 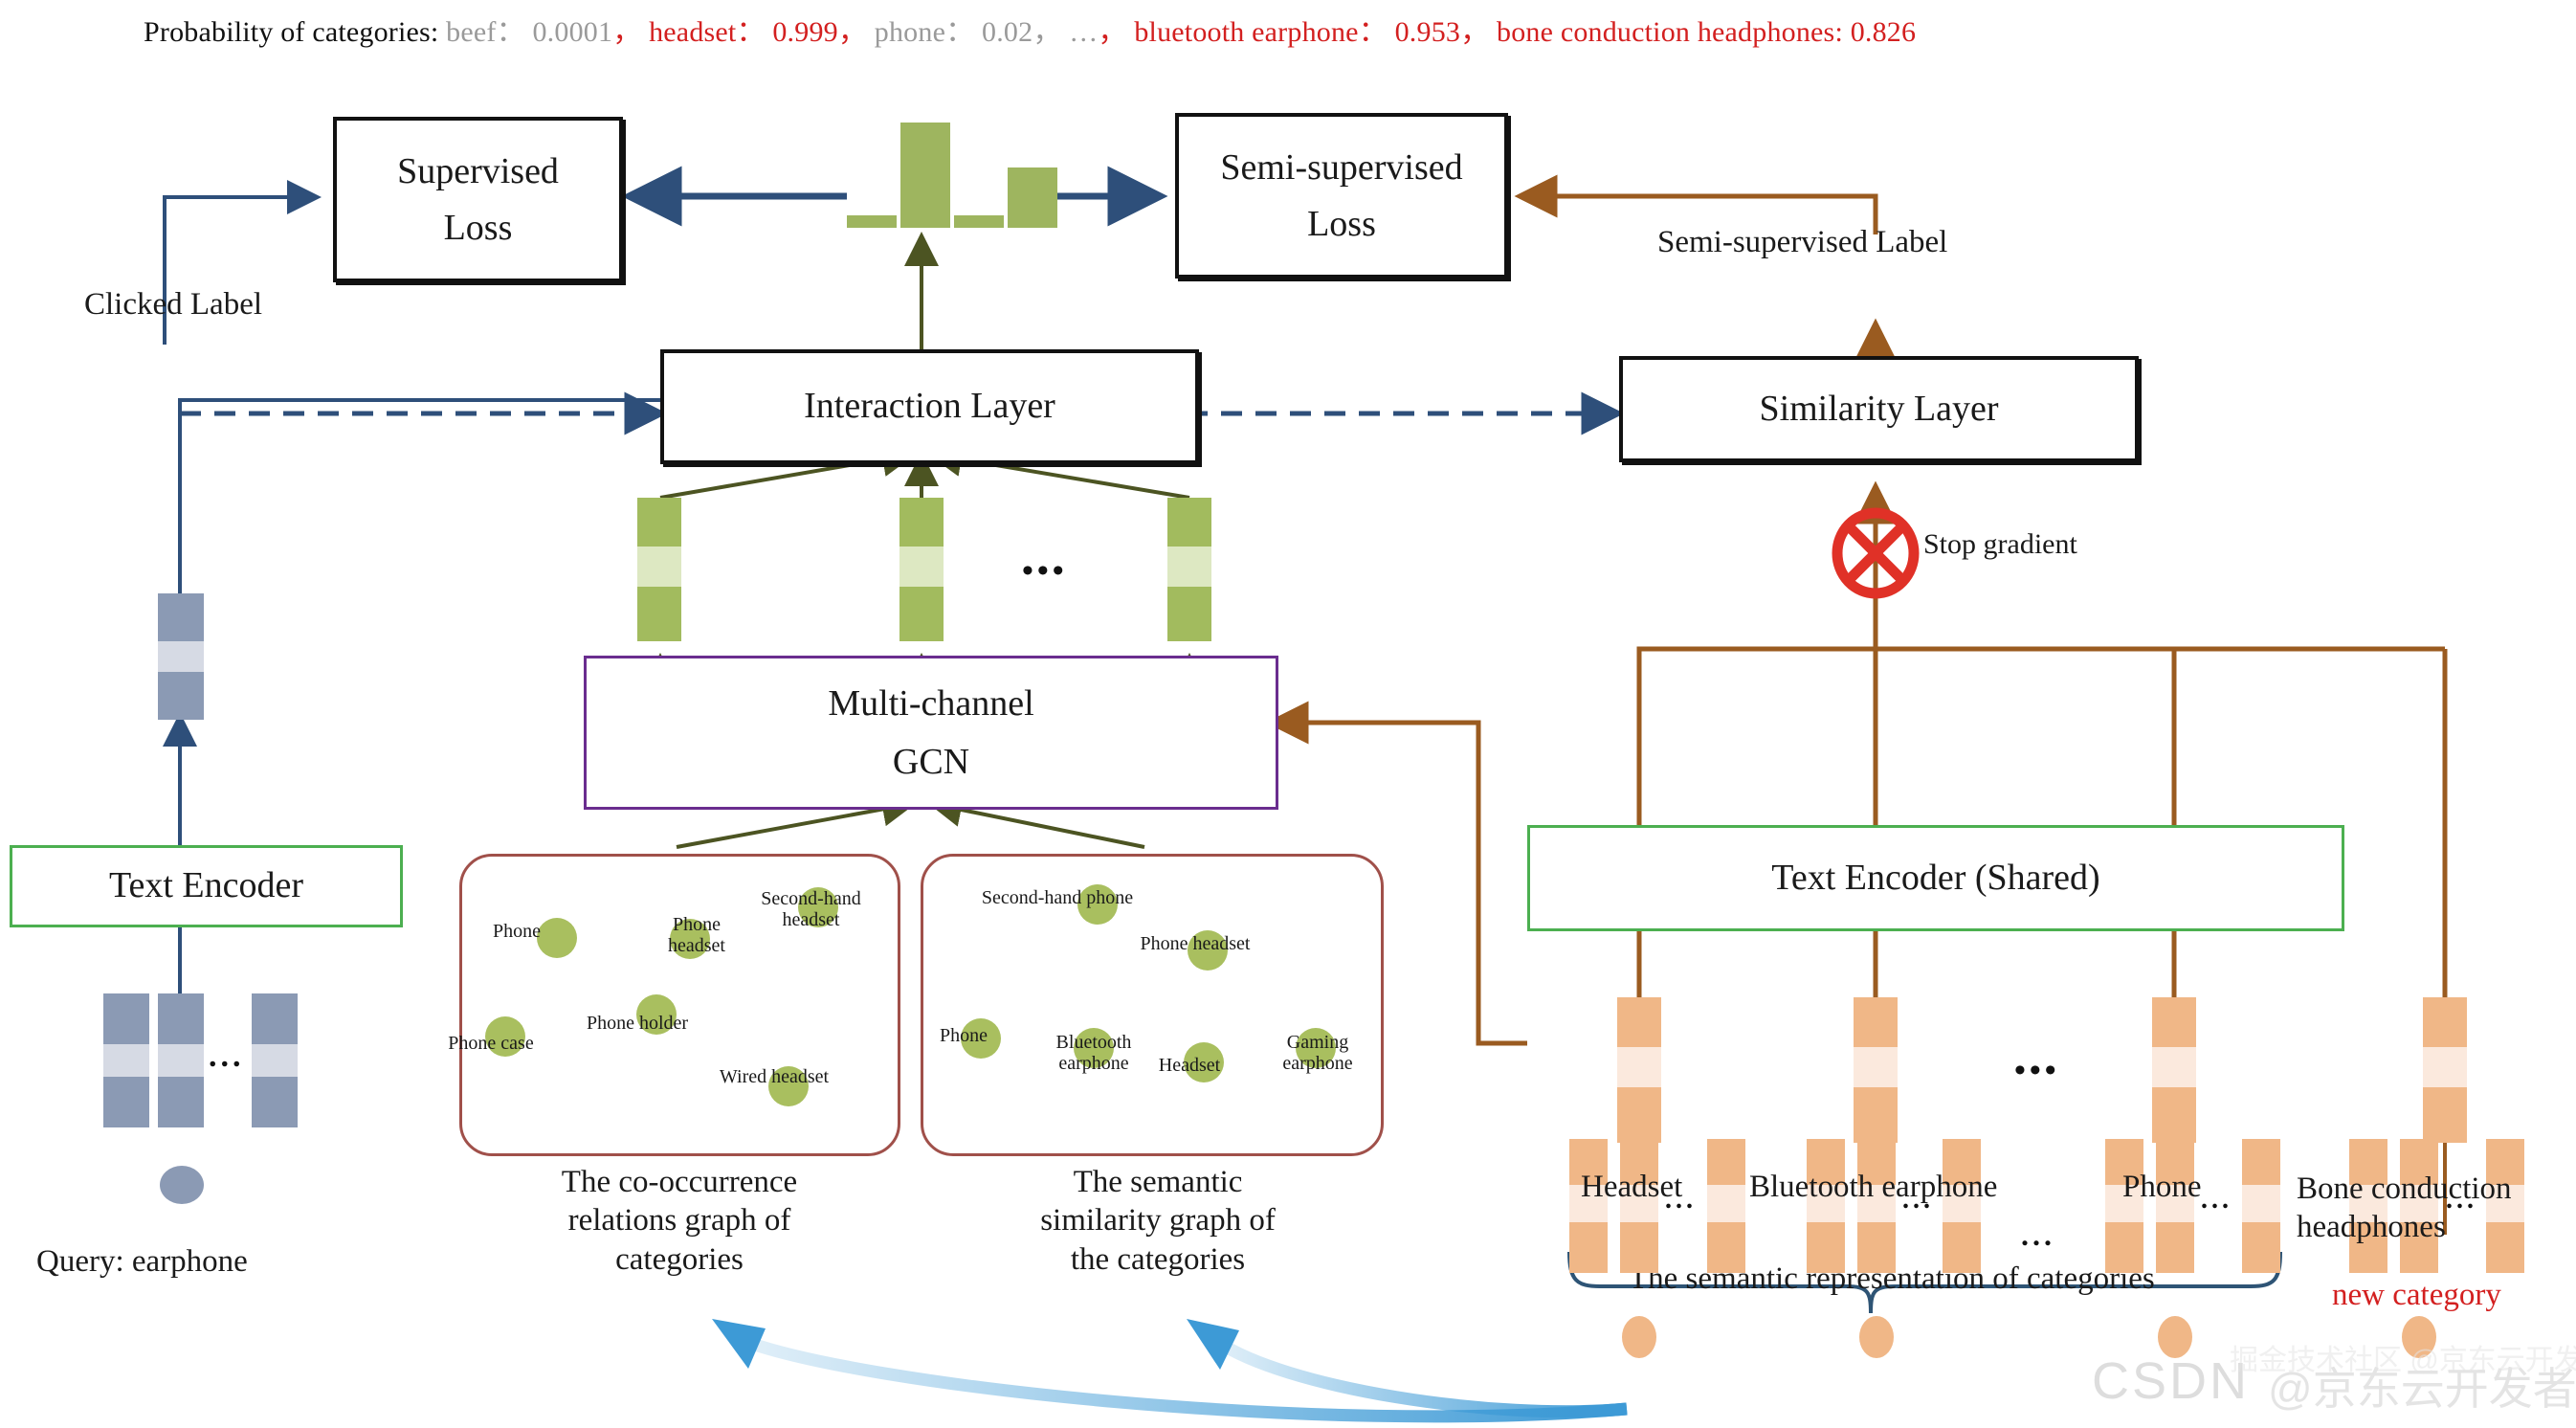 I want to click on sem-label-phone-headset: Phone headset, so click(x=1195, y=943).